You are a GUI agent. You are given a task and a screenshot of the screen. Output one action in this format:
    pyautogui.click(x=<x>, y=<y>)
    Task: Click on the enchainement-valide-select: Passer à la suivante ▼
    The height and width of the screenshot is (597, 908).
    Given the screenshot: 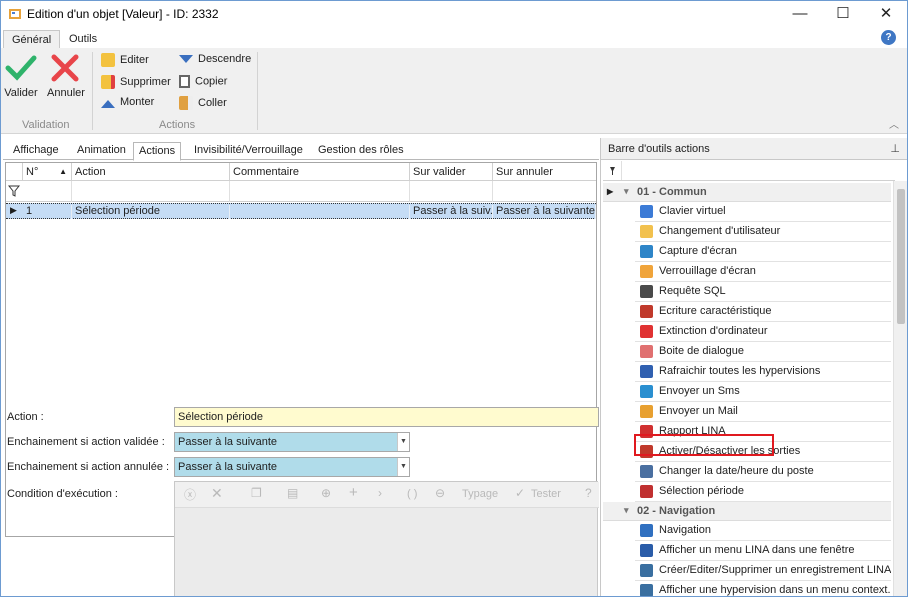 What is the action you would take?
    pyautogui.click(x=292, y=442)
    